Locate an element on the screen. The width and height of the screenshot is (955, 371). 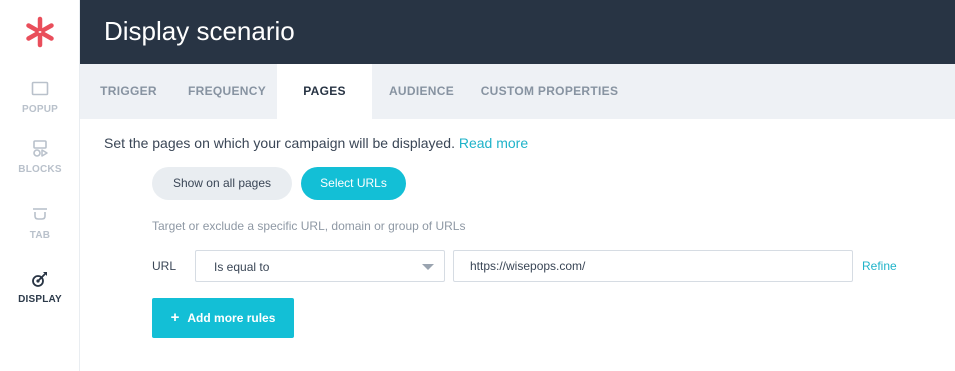
tab-frequency: FREQUENCY is located at coordinates (227, 91).